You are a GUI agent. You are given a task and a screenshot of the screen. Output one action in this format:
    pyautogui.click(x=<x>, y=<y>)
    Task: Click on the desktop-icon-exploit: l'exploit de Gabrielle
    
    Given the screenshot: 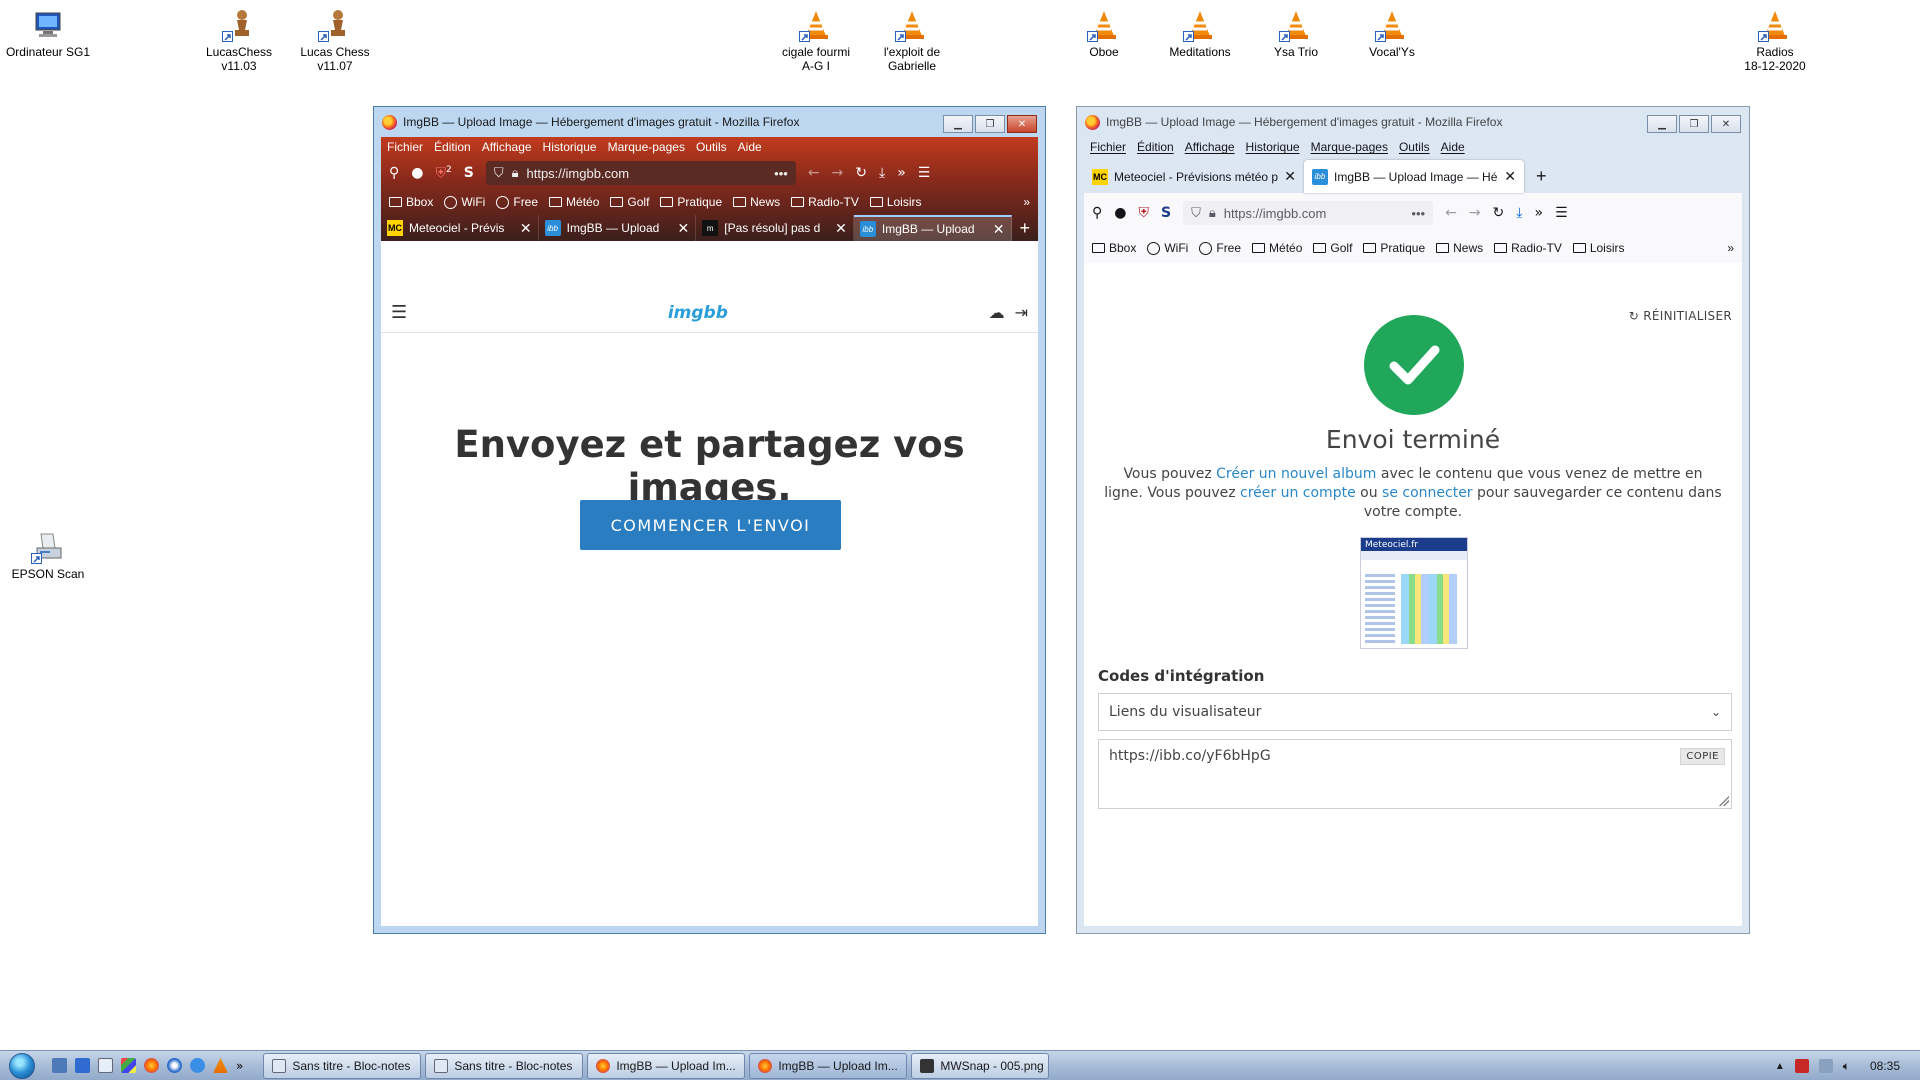 What is the action you would take?
    pyautogui.click(x=912, y=40)
    